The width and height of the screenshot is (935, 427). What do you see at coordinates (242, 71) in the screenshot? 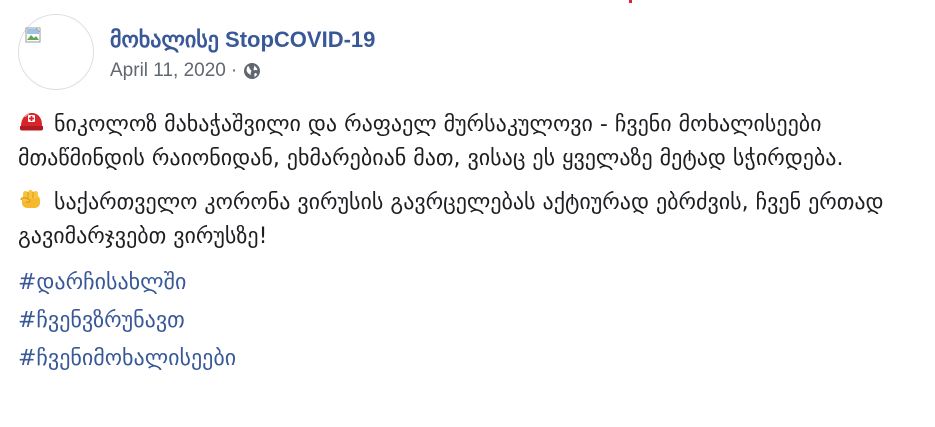
I see `post-subline: April 11, 2020 ·` at bounding box center [242, 71].